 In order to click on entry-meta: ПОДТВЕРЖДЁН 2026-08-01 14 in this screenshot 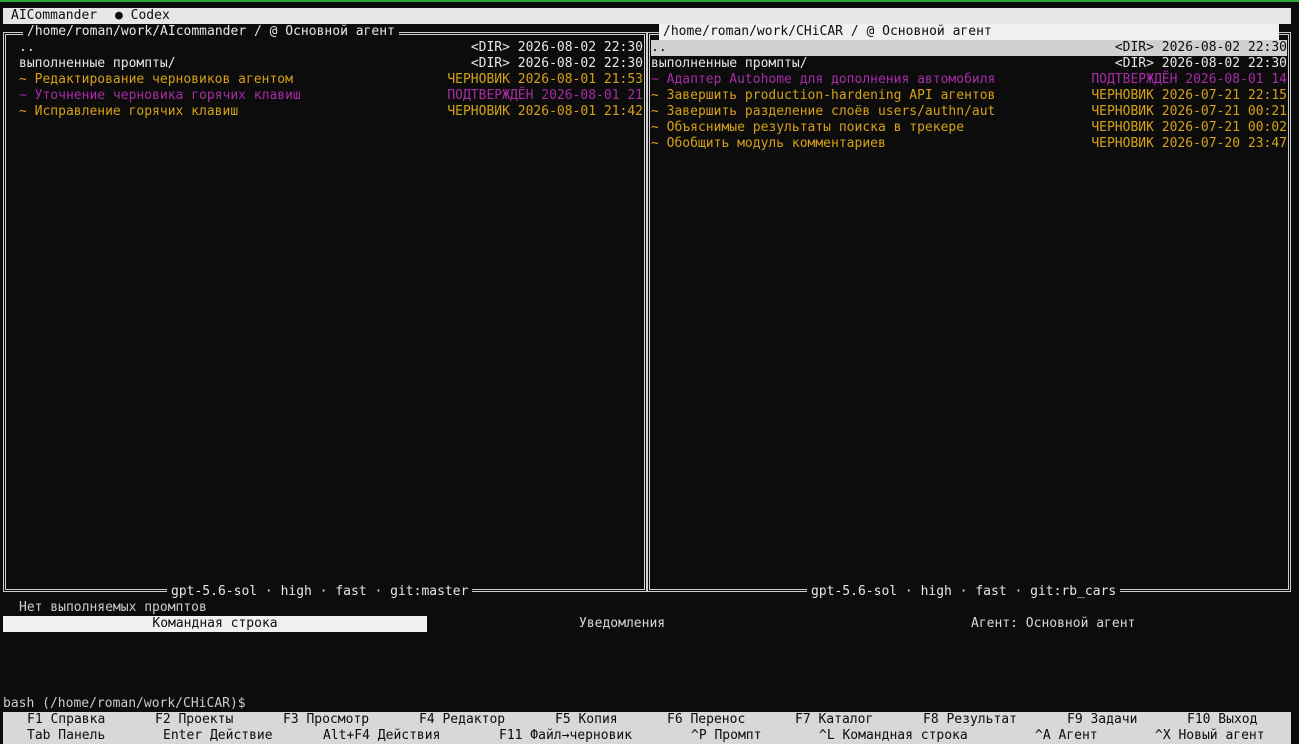, I will do `click(1189, 79)`.